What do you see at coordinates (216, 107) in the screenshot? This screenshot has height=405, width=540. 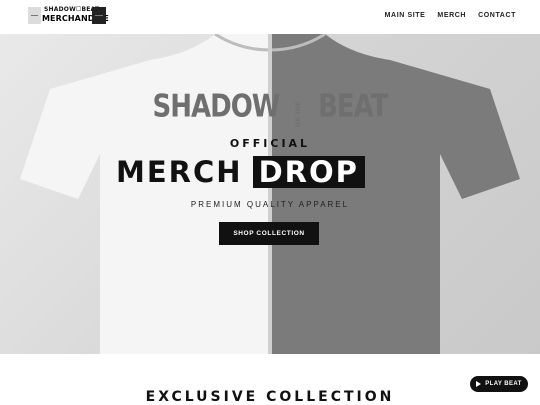 I see `brand-word-left: SHADOW` at bounding box center [216, 107].